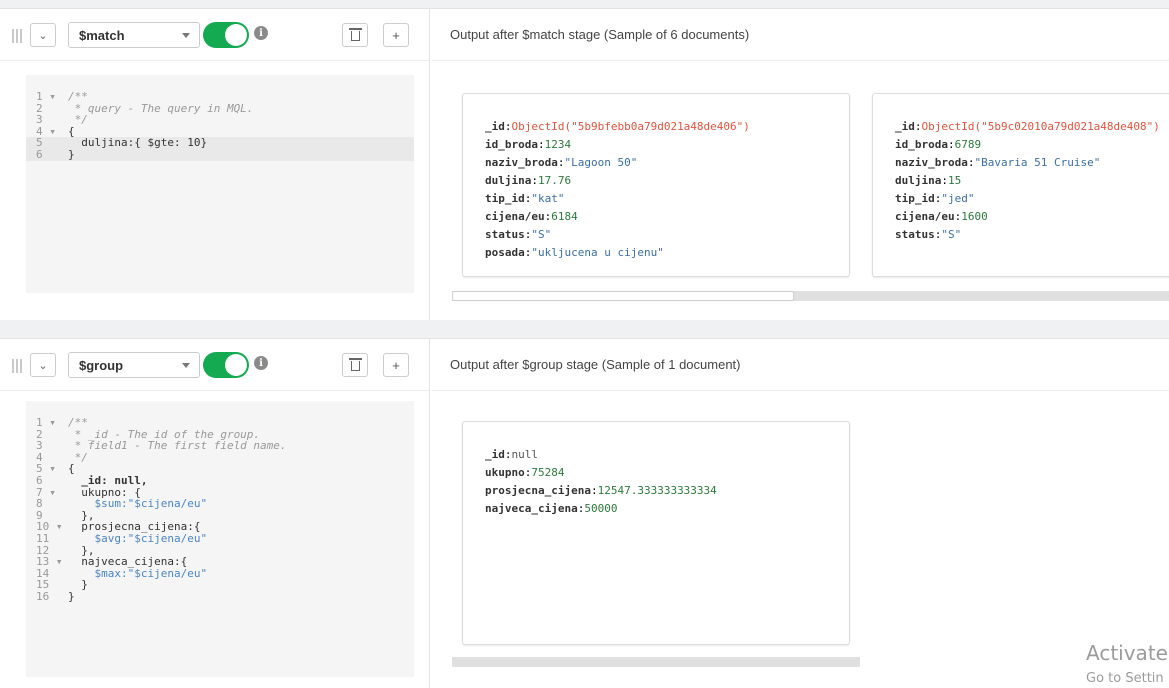  I want to click on field-key: naziv_broda, so click(521, 162).